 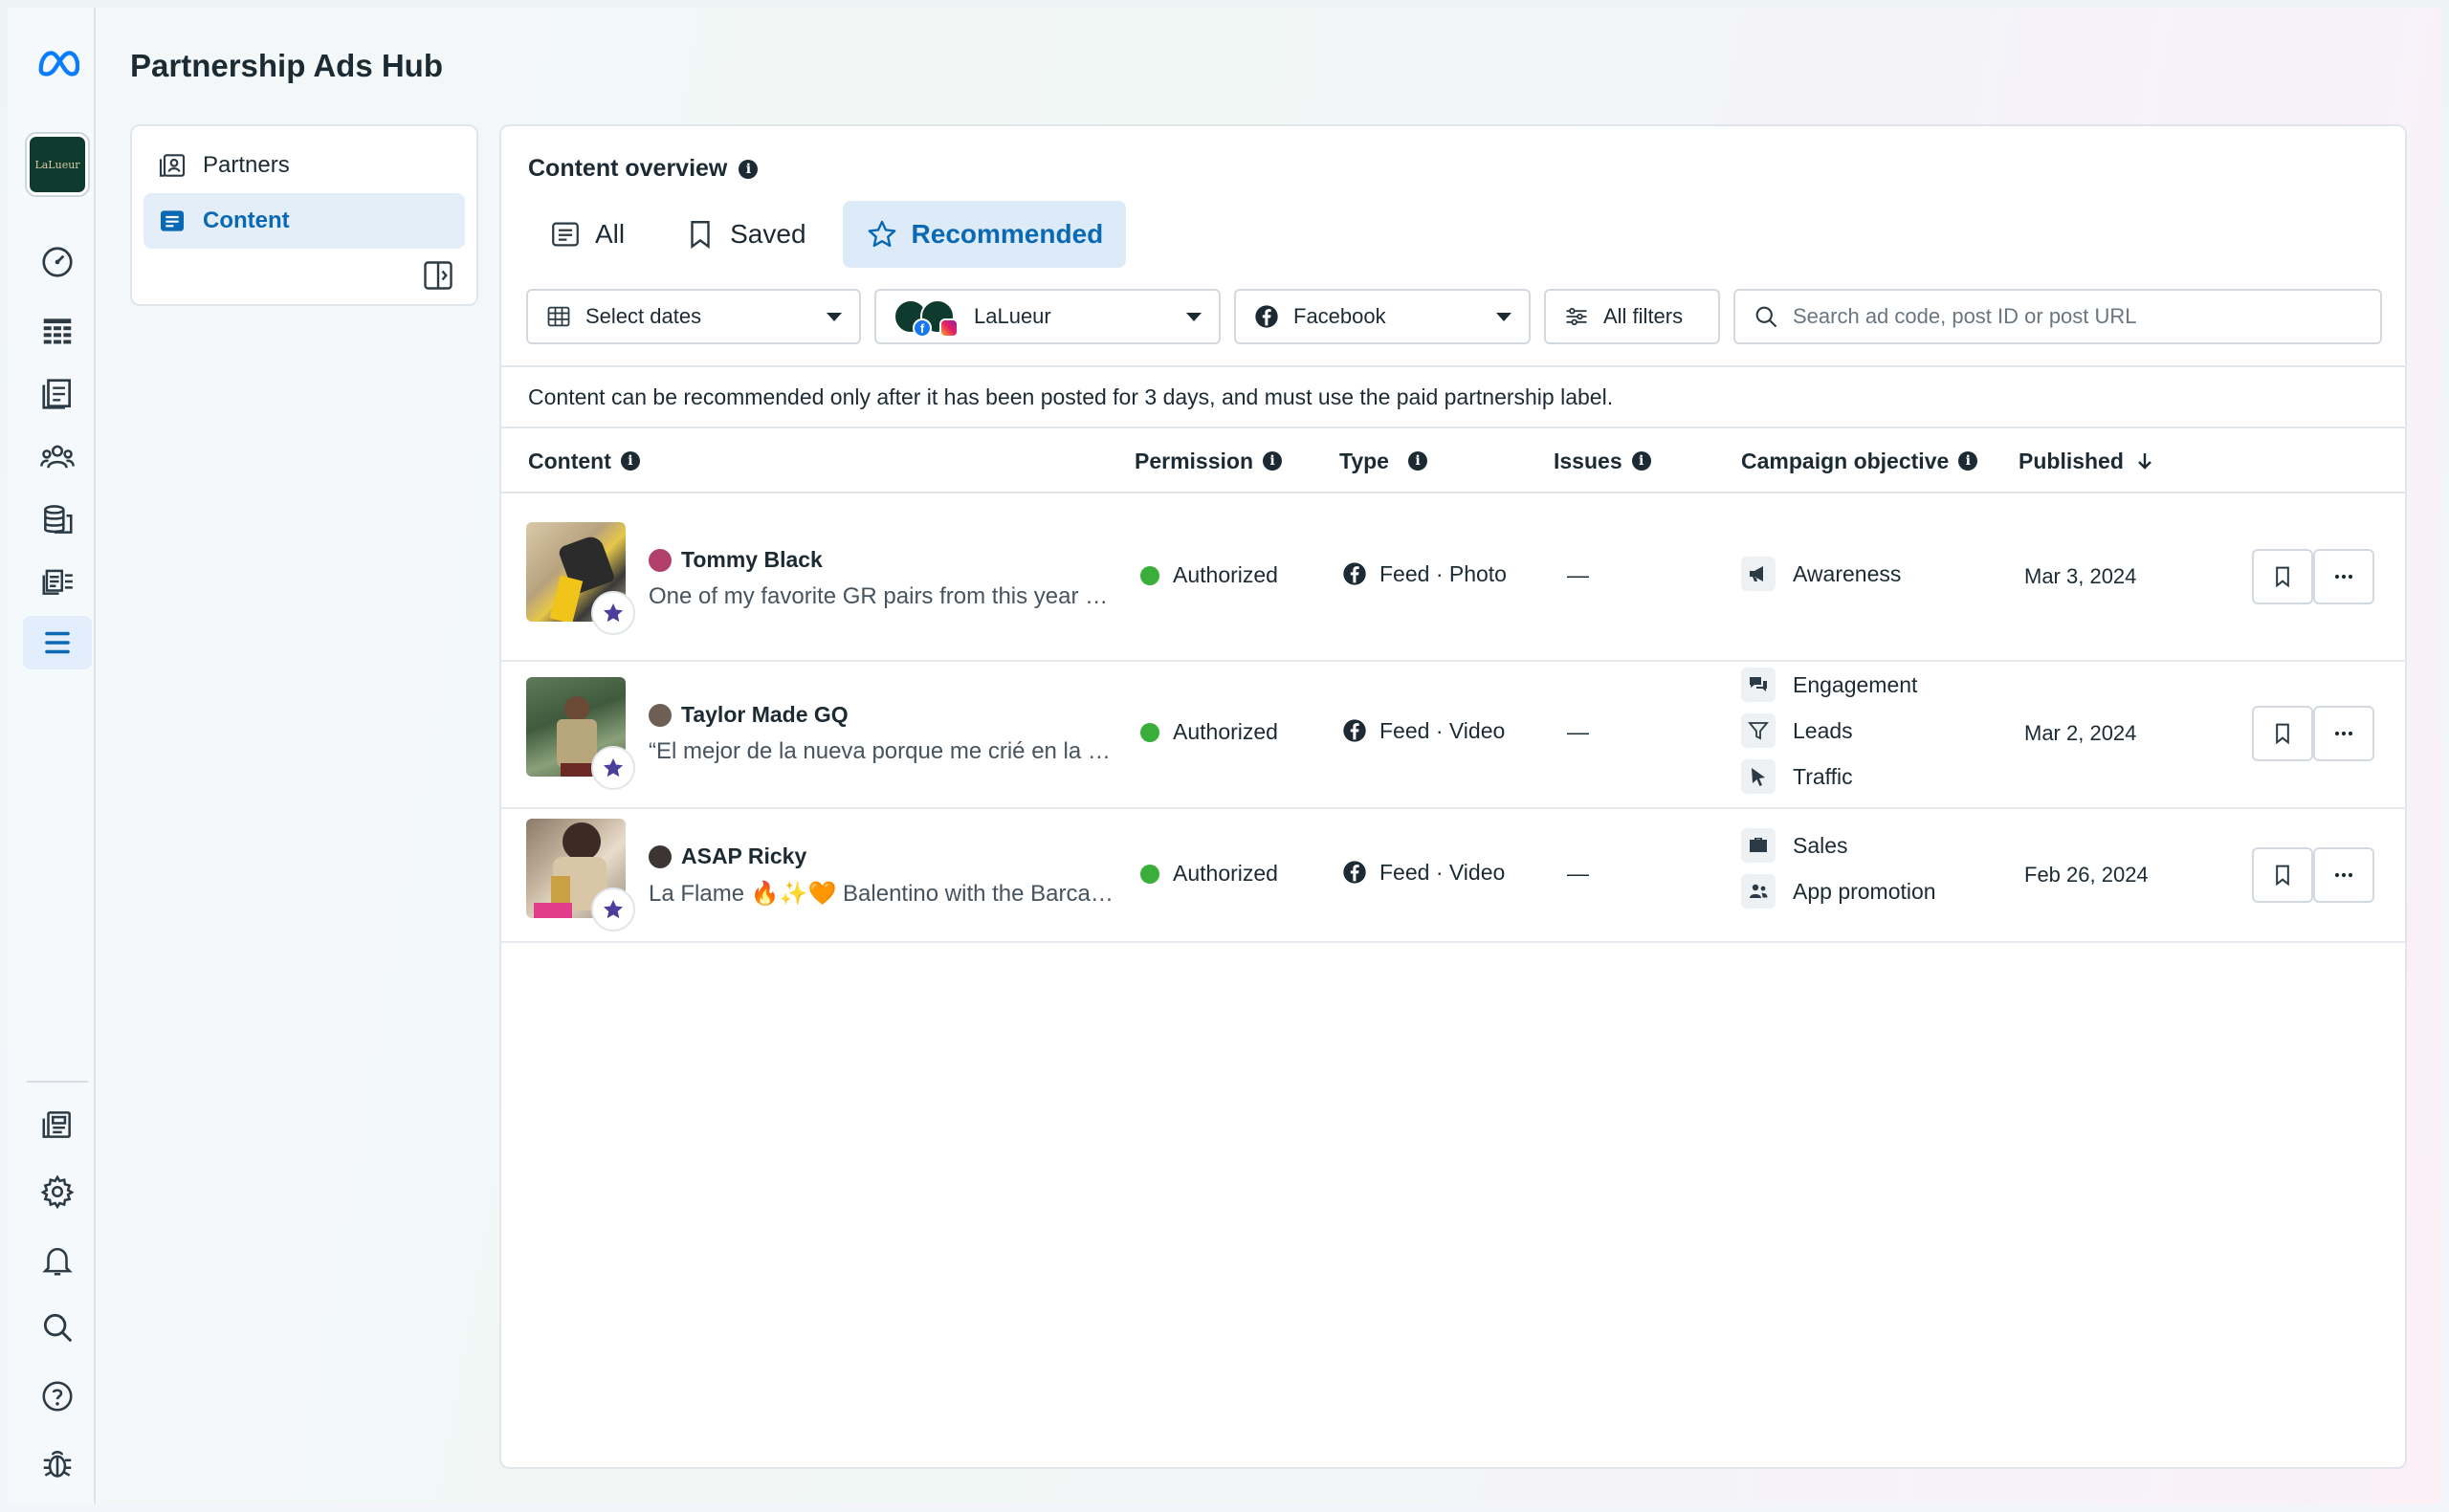 What do you see at coordinates (749, 715) in the screenshot?
I see `creator-name: Taylor Made GQ` at bounding box center [749, 715].